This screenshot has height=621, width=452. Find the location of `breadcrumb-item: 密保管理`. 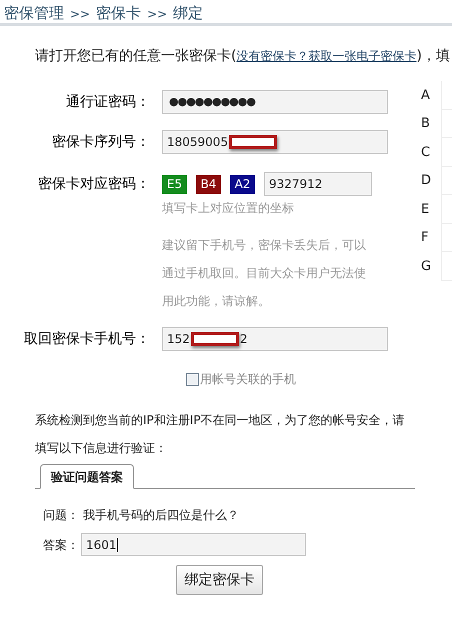

breadcrumb-item: 密保管理 is located at coordinates (34, 13).